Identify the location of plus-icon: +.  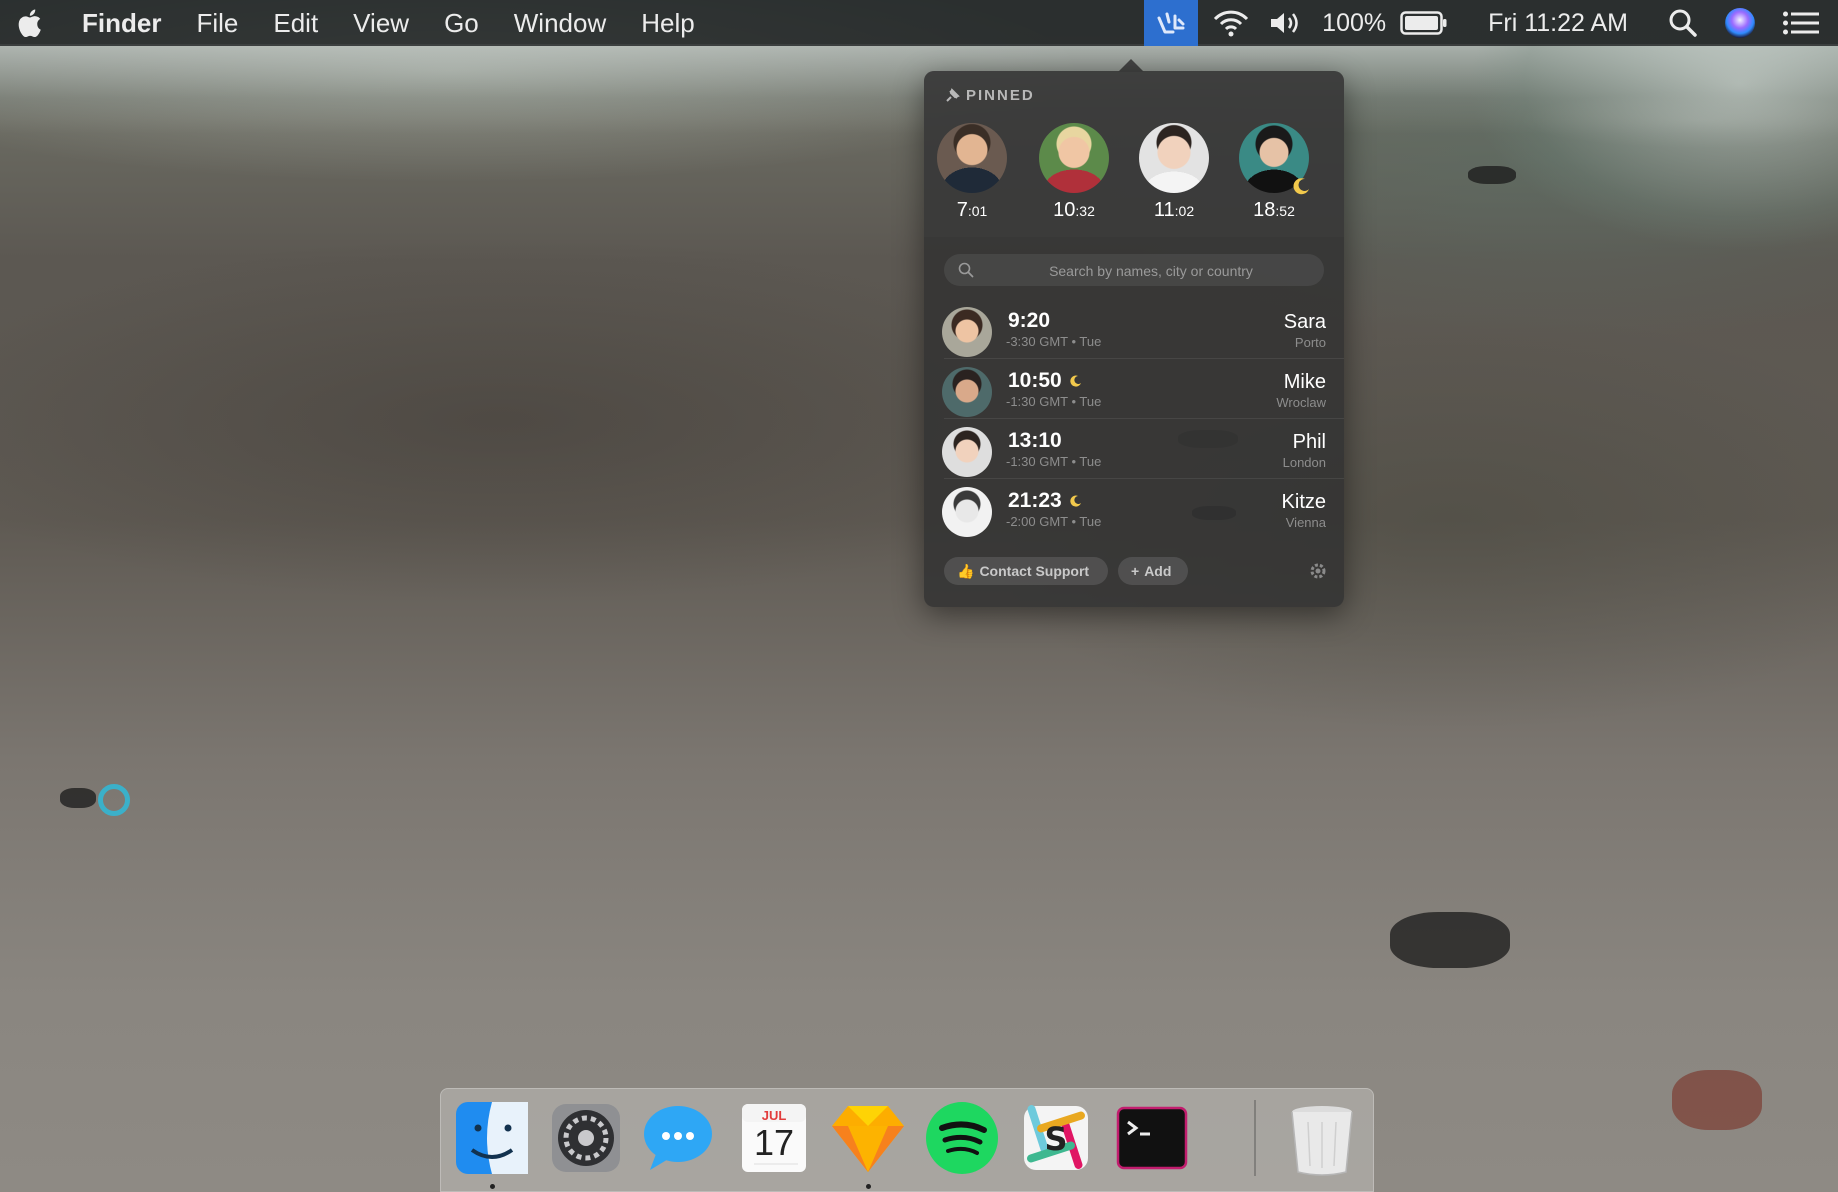
(1135, 571).